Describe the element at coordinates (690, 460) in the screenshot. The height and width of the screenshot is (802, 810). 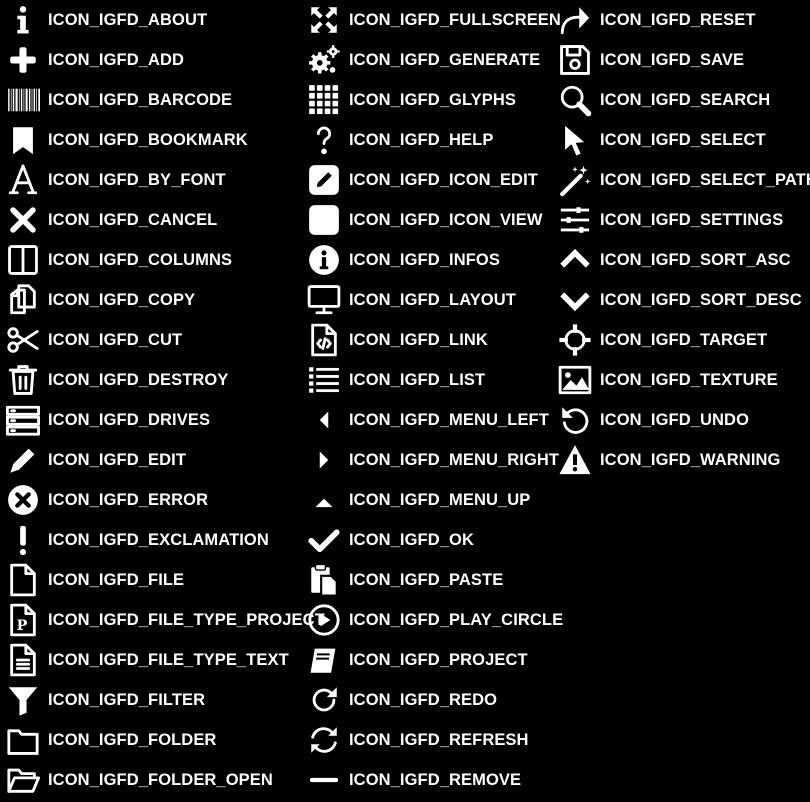
I see `icon-label: ICON_IGFD_WARNING` at that location.